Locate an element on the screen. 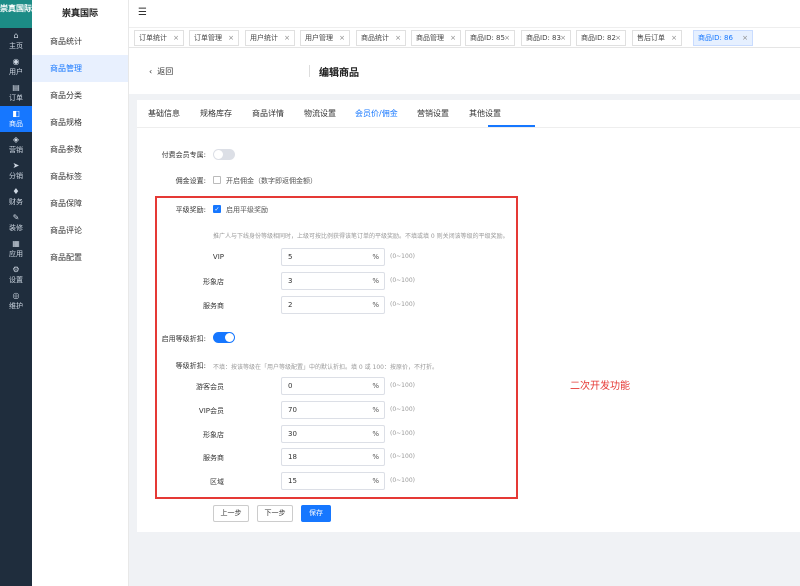  tab-label: 用户统计 is located at coordinates (264, 38).